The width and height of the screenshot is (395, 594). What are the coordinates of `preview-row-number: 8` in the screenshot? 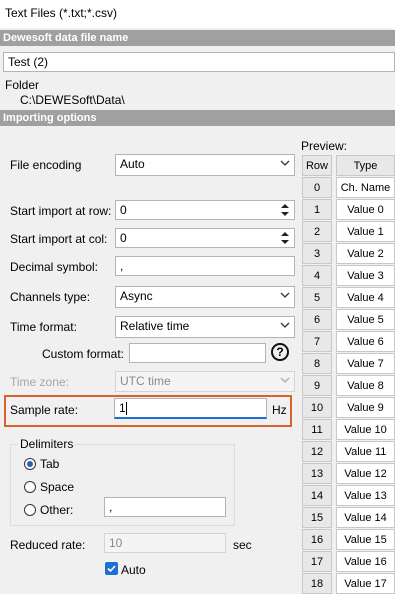 It's located at (317, 363).